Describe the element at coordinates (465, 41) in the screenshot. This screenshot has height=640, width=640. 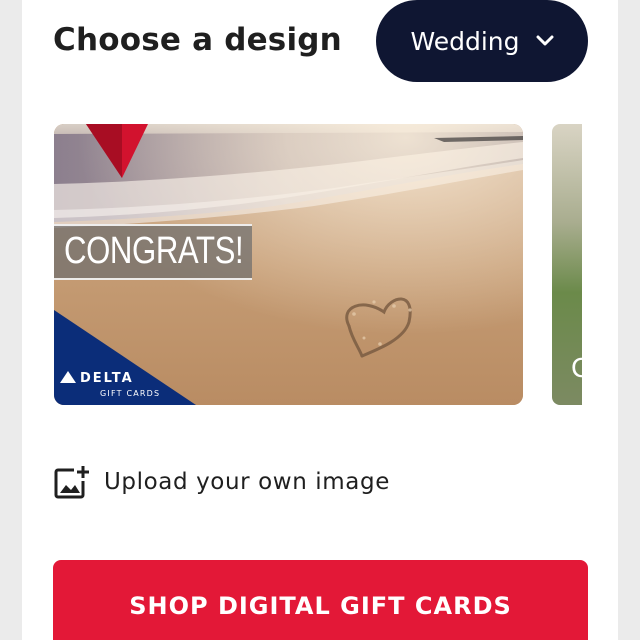
I see `category-selected-value: Wedding` at that location.